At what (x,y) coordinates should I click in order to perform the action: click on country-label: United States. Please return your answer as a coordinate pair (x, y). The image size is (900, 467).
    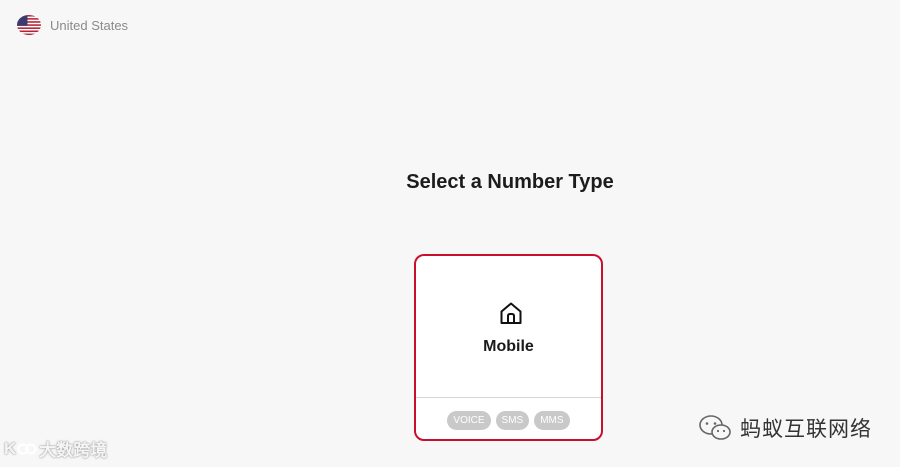
    Looking at the image, I should click on (89, 25).